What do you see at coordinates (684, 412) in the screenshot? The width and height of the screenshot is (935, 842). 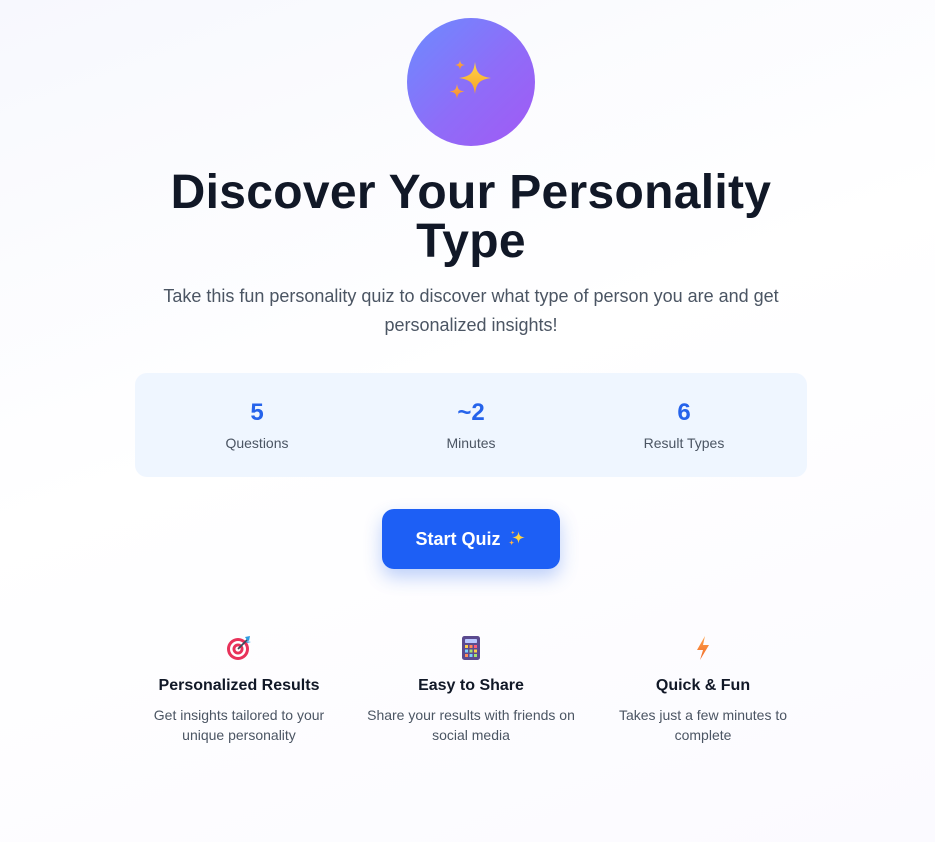 I see `stat-value: 6` at bounding box center [684, 412].